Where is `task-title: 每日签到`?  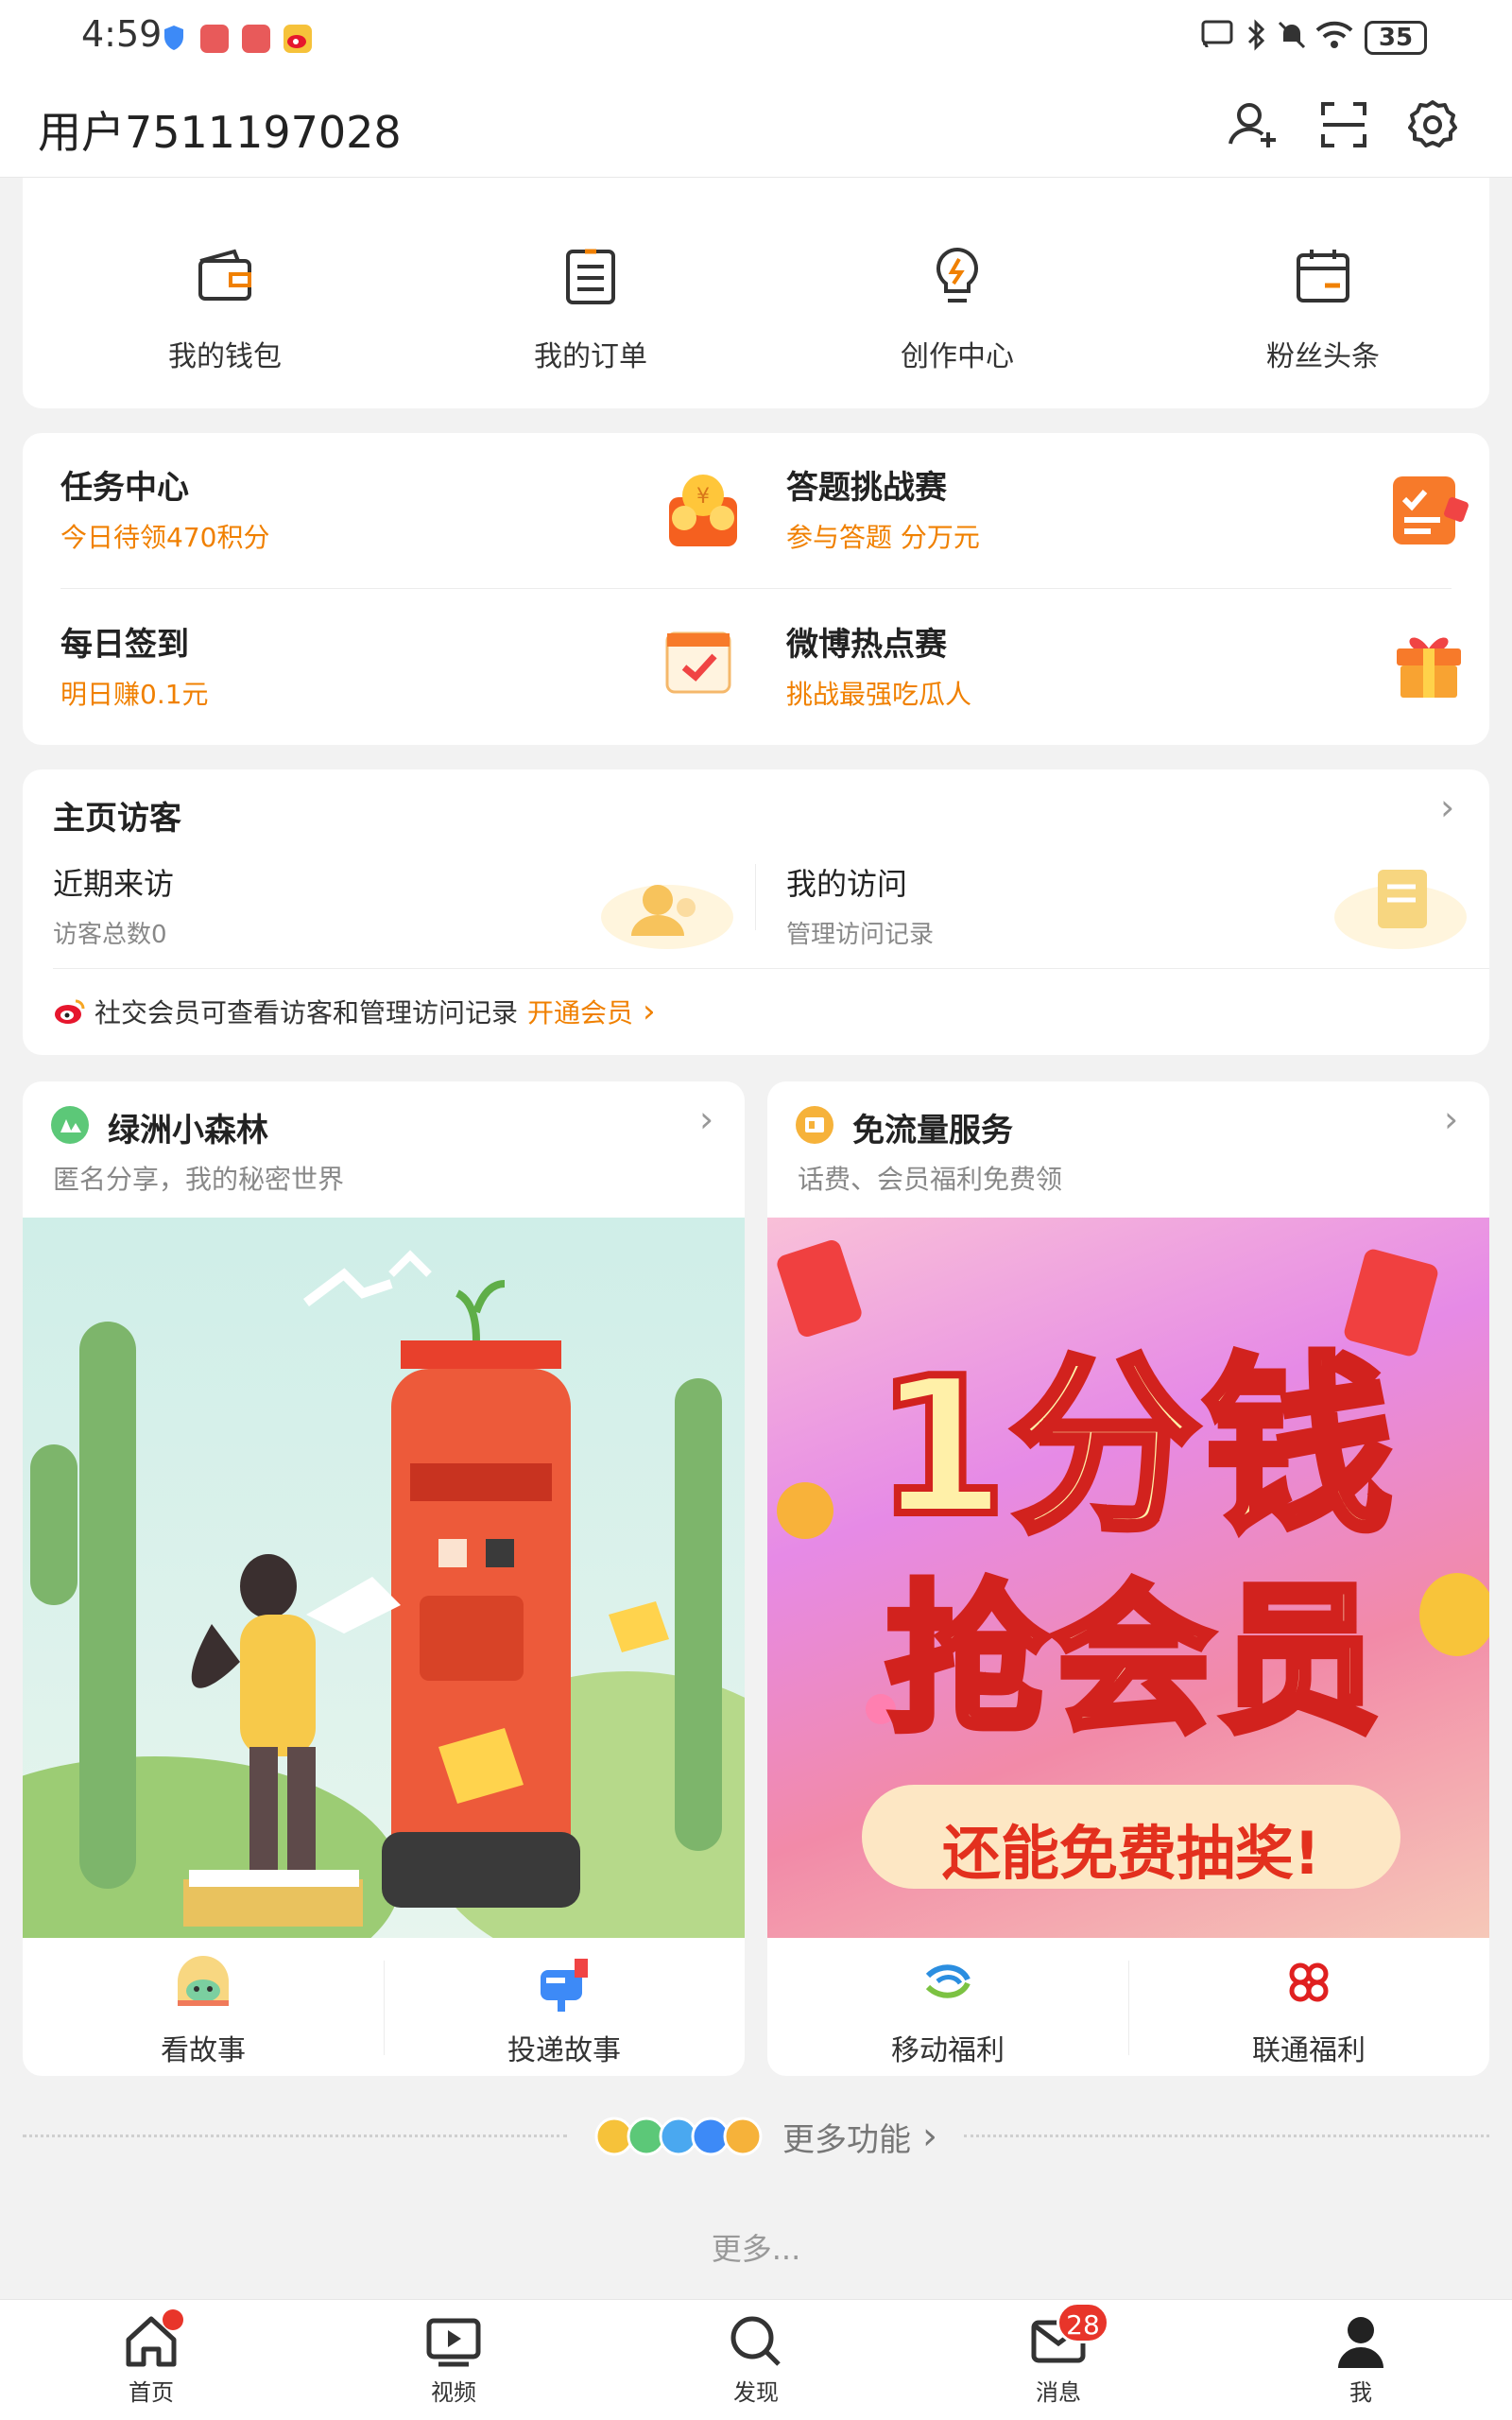 task-title: 每日签到 is located at coordinates (124, 645).